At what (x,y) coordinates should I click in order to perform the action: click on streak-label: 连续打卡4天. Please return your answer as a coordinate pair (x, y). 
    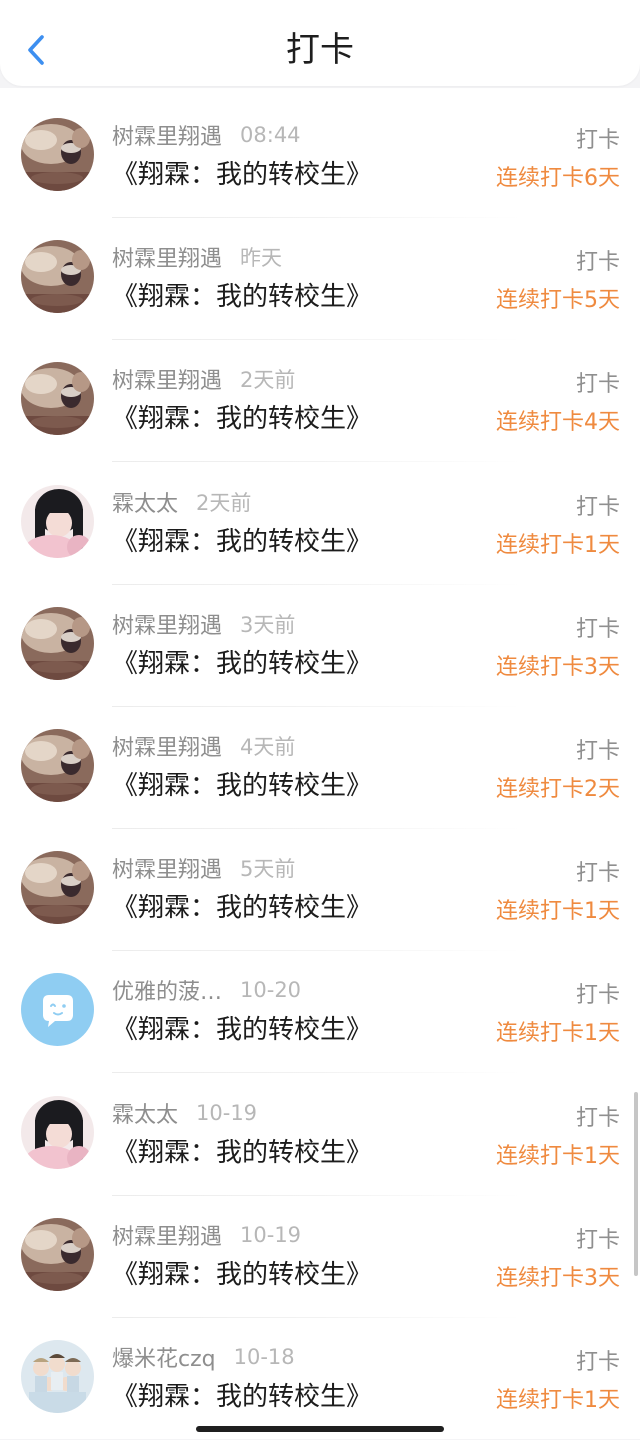
    Looking at the image, I should click on (558, 423).